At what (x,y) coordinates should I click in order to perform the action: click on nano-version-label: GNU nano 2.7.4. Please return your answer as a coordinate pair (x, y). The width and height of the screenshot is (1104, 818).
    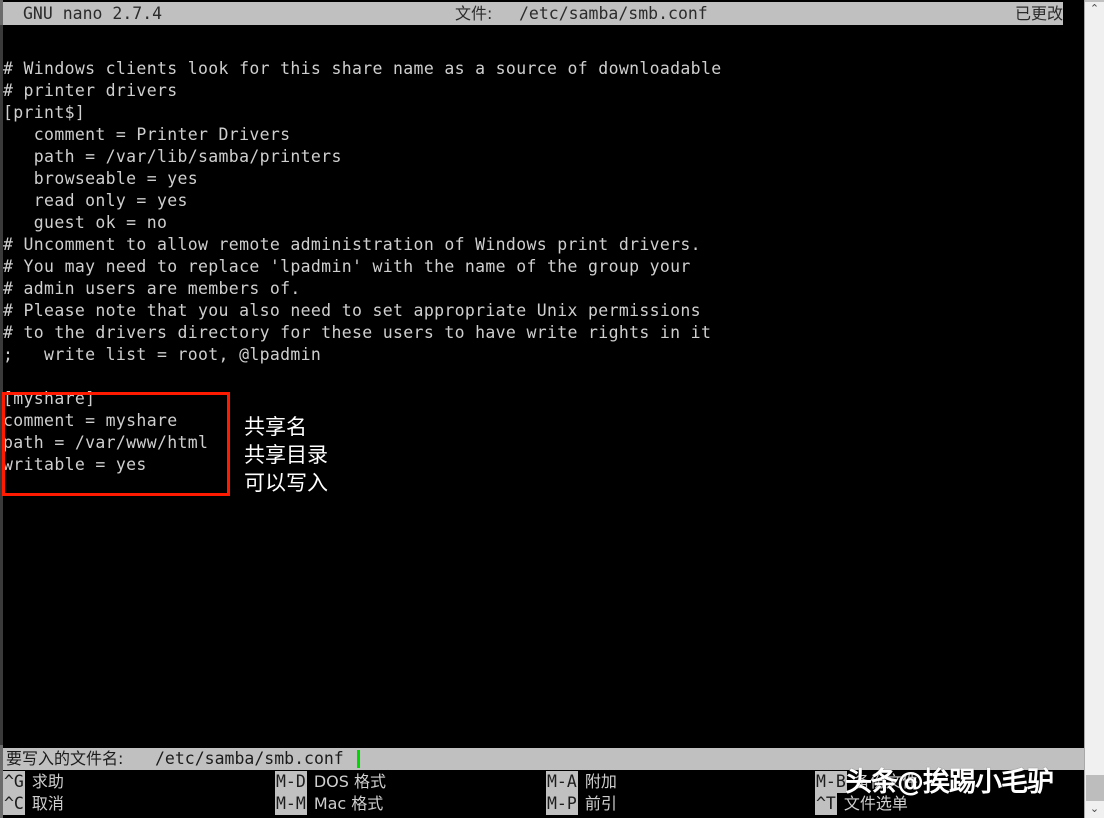
    Looking at the image, I should click on (93, 13).